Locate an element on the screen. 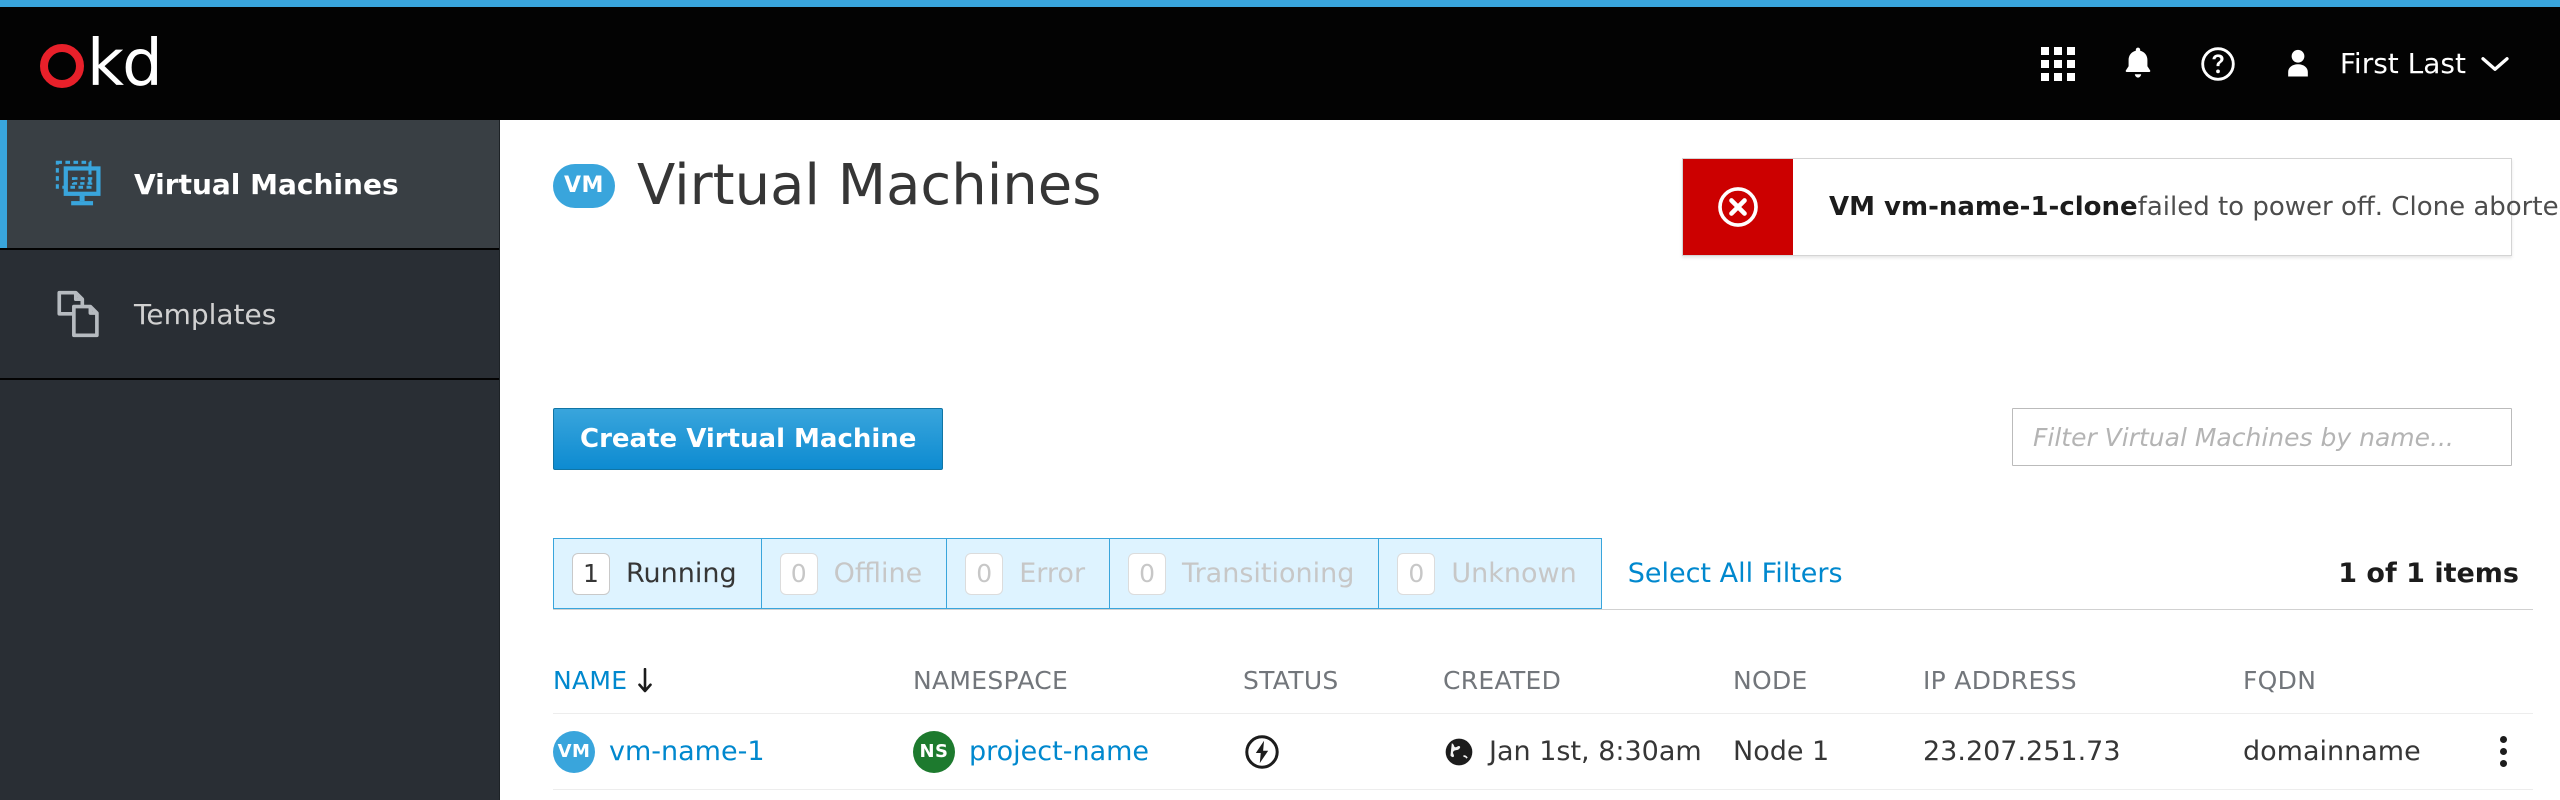  alert-message-rest: failed to power off. Clone aborted. is located at coordinates (2348, 207).